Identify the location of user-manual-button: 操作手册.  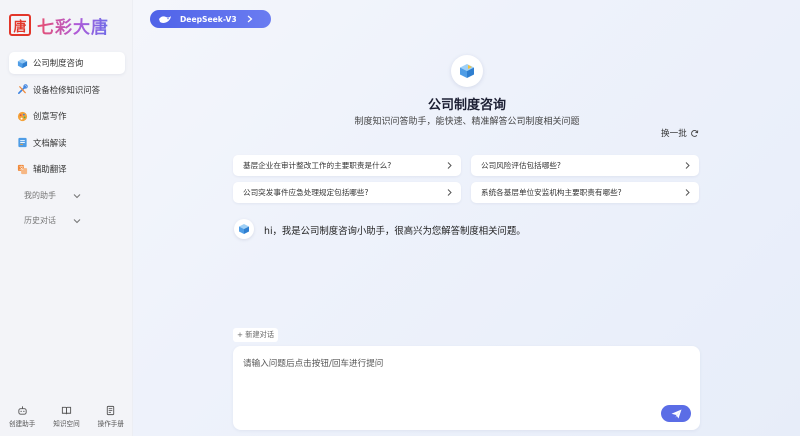
(111, 416).